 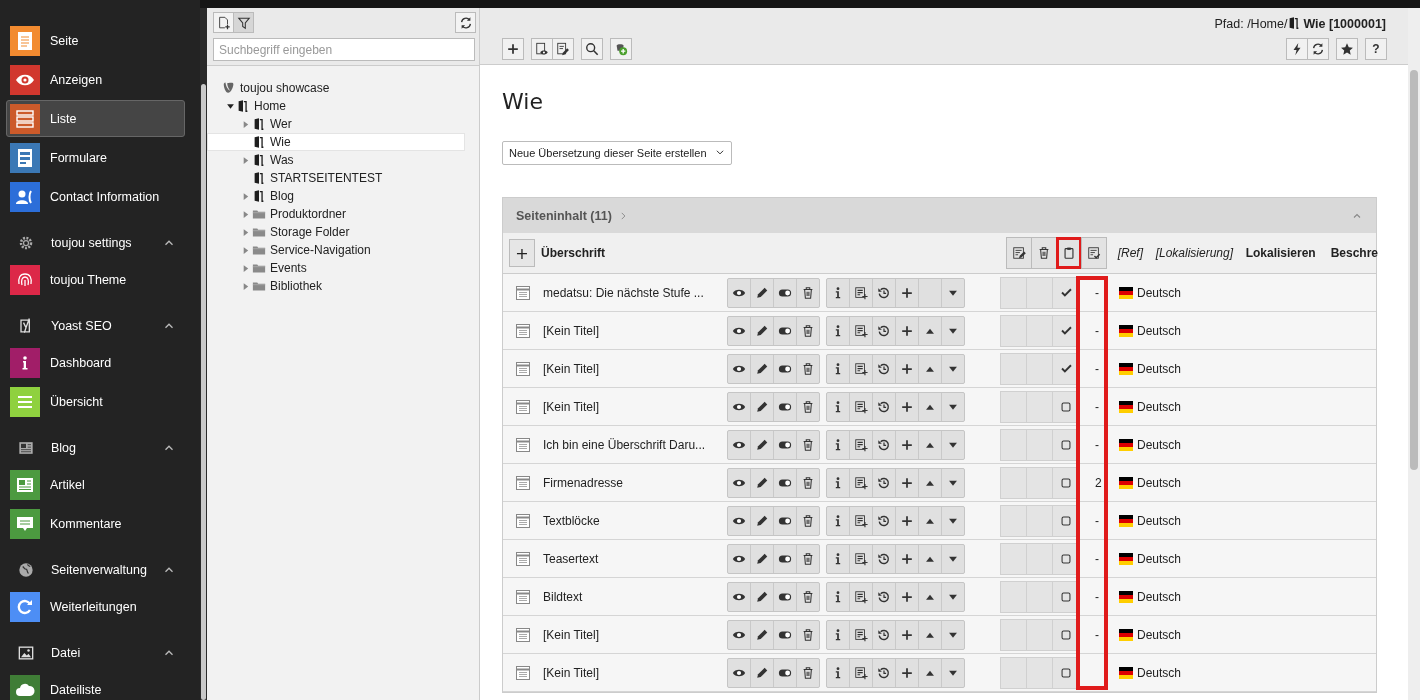 I want to click on add-content-button: +, so click(x=522, y=253).